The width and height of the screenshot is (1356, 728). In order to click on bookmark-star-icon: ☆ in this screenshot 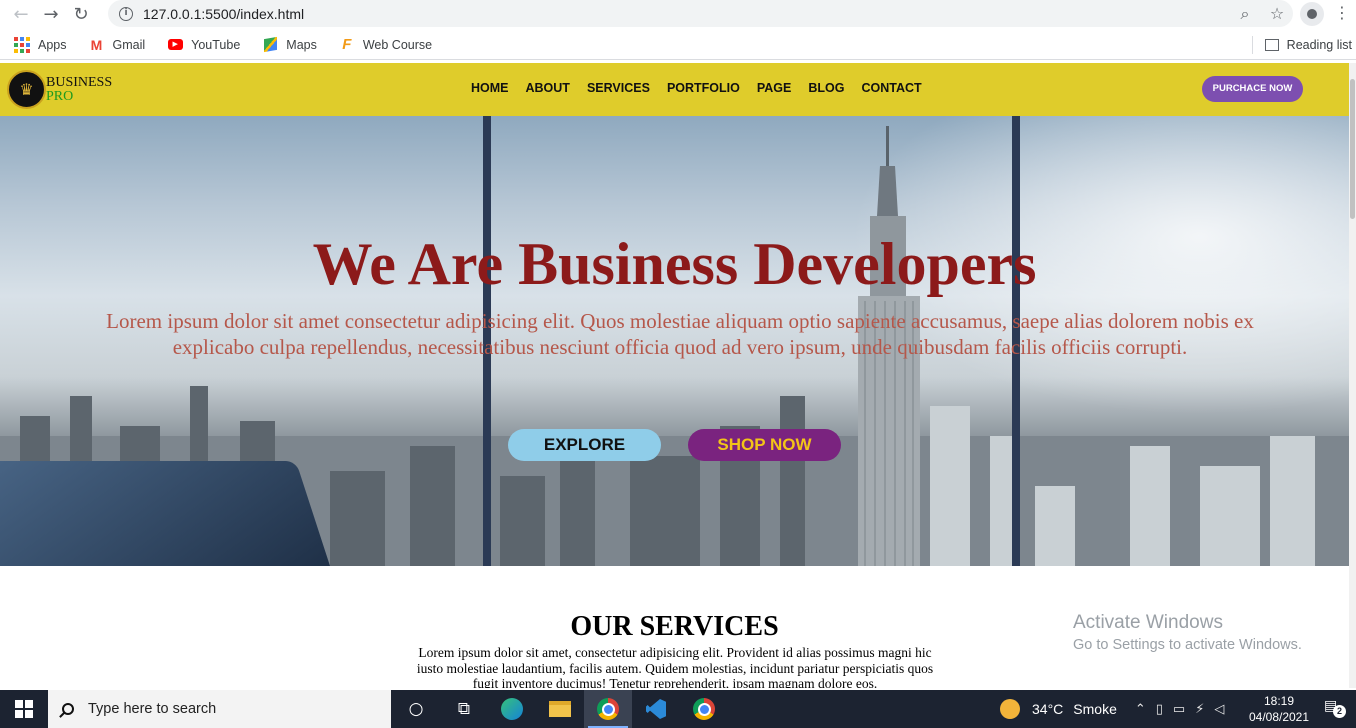, I will do `click(1277, 13)`.